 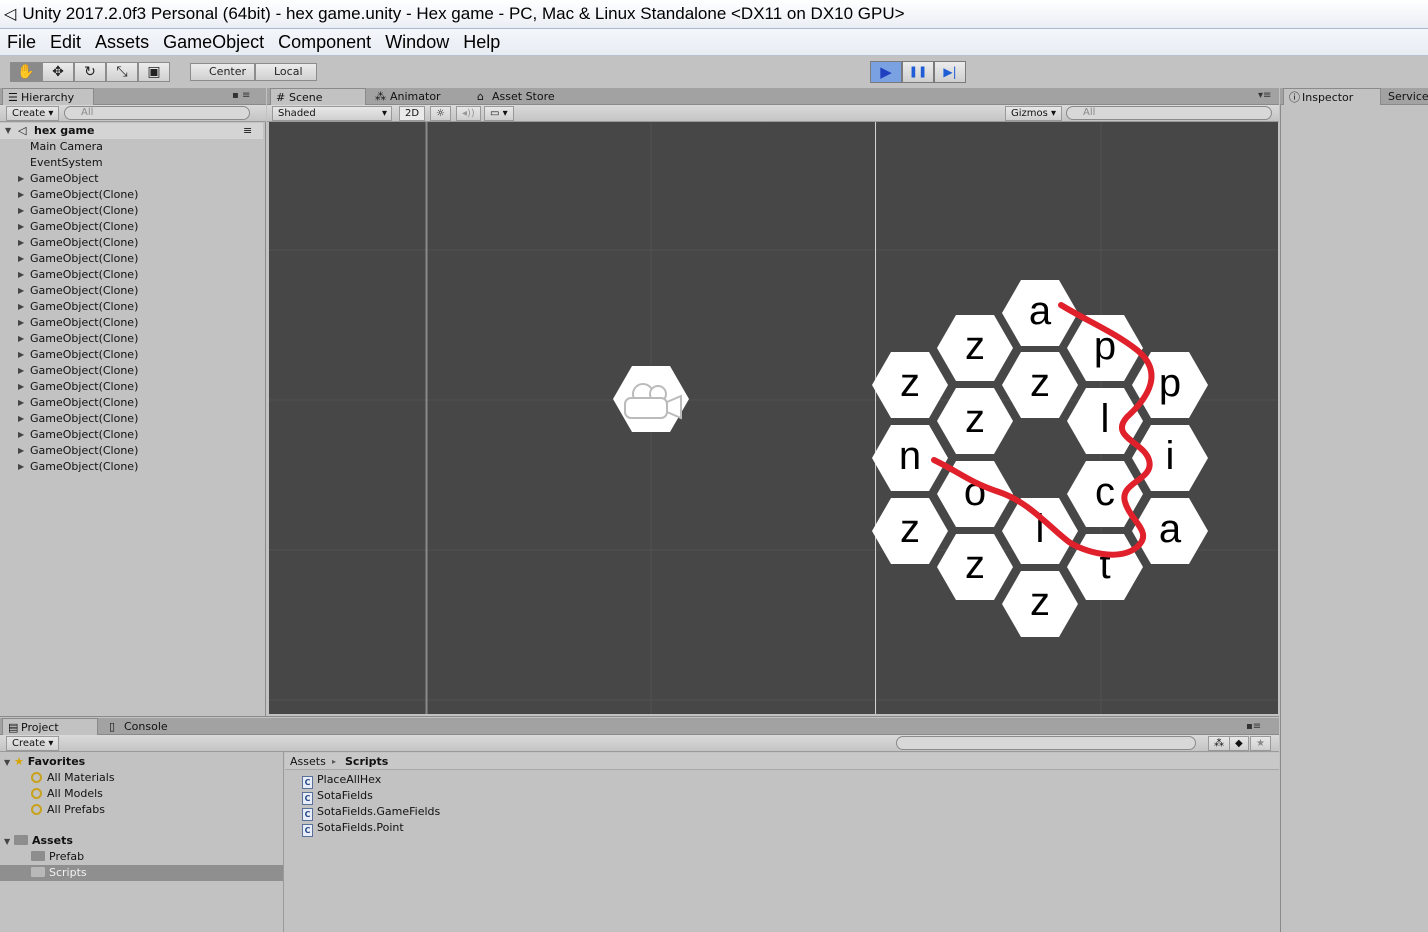 What do you see at coordinates (1239, 743) in the screenshot?
I see `filter-label-button: ◆` at bounding box center [1239, 743].